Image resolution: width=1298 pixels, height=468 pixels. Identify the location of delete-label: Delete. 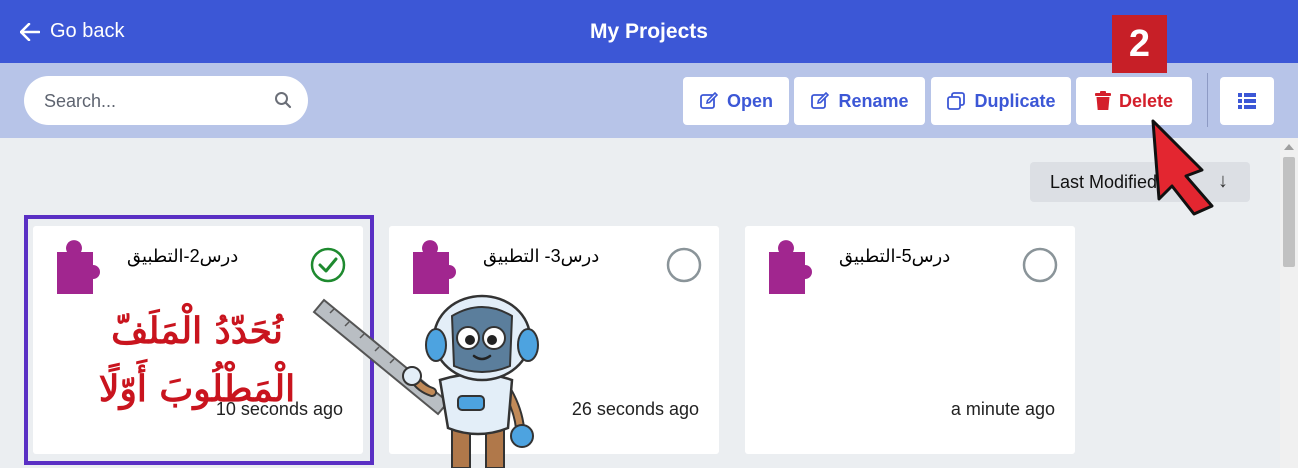
(1146, 100).